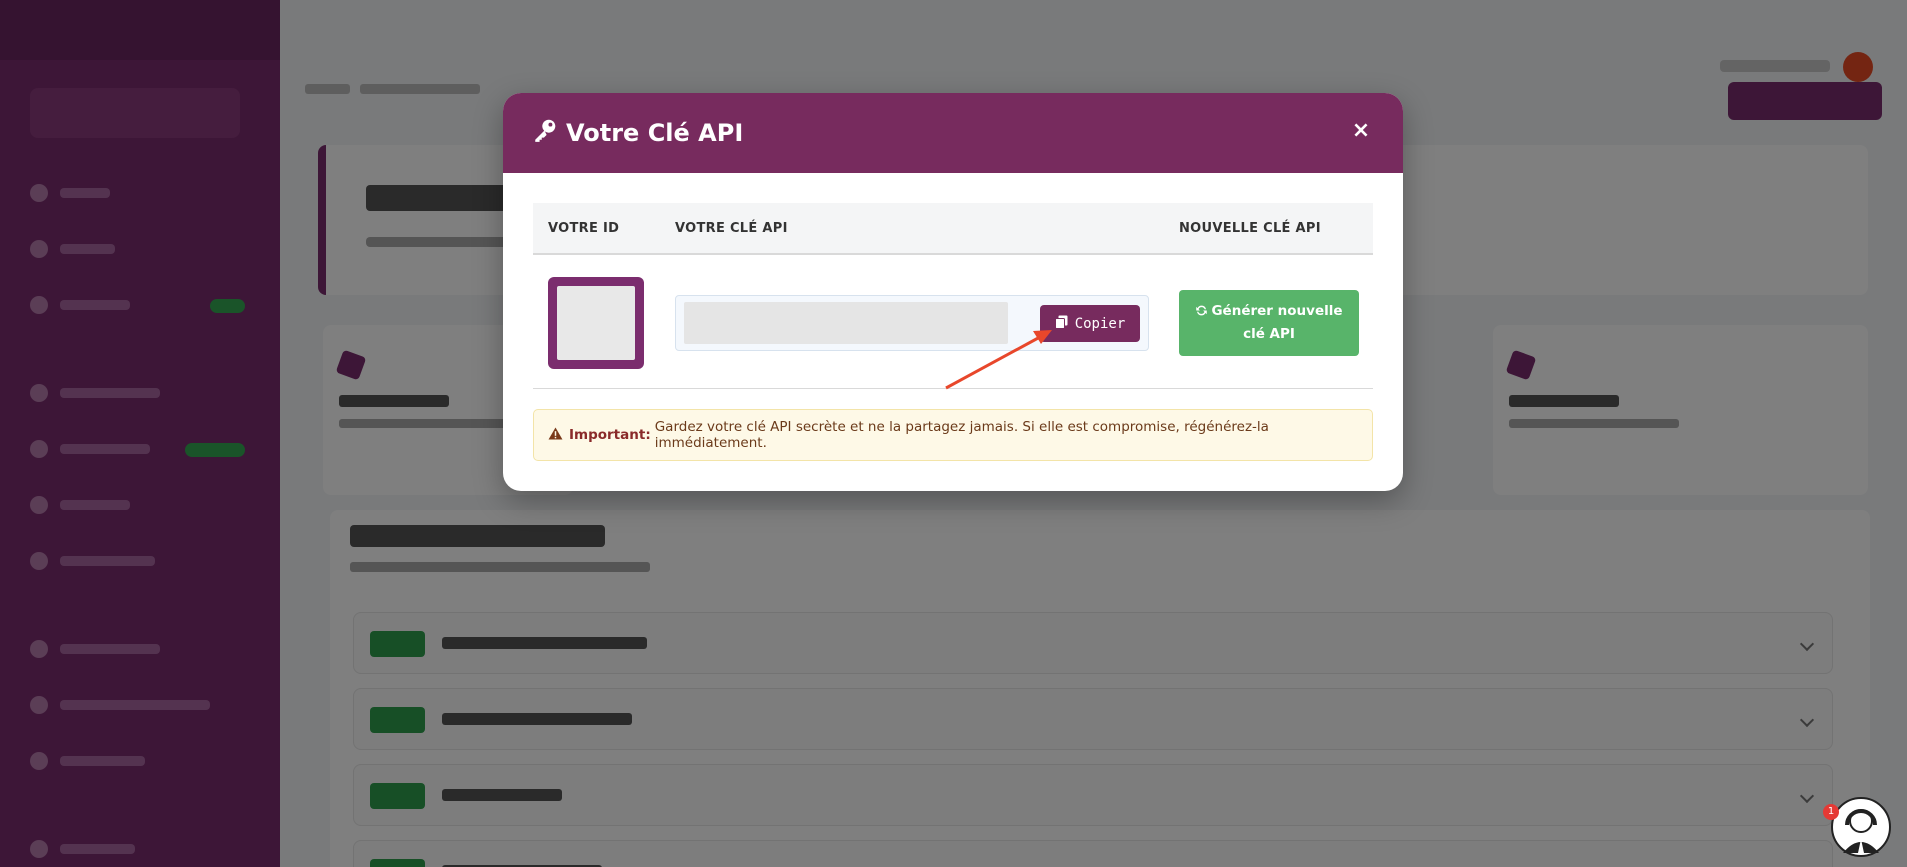  I want to click on table-row: Copier Générer nouvelle clé API, so click(953, 322).